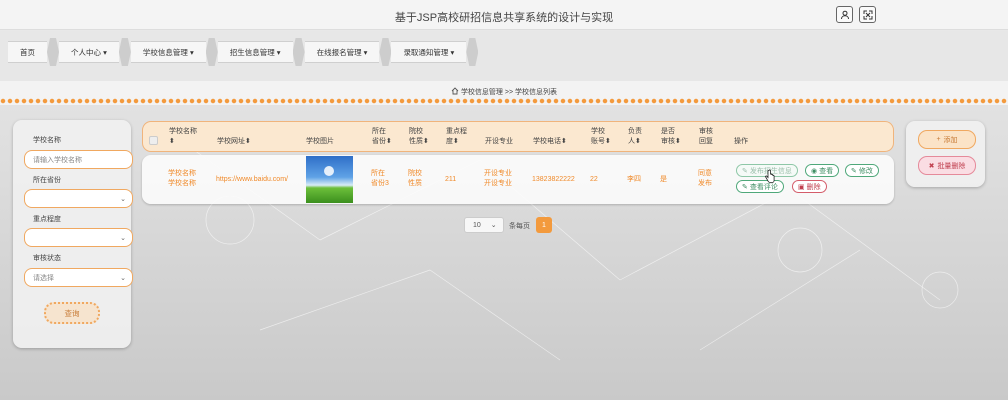  Describe the element at coordinates (378, 173) in the screenshot. I see `cell-province-line1: 所在` at that location.